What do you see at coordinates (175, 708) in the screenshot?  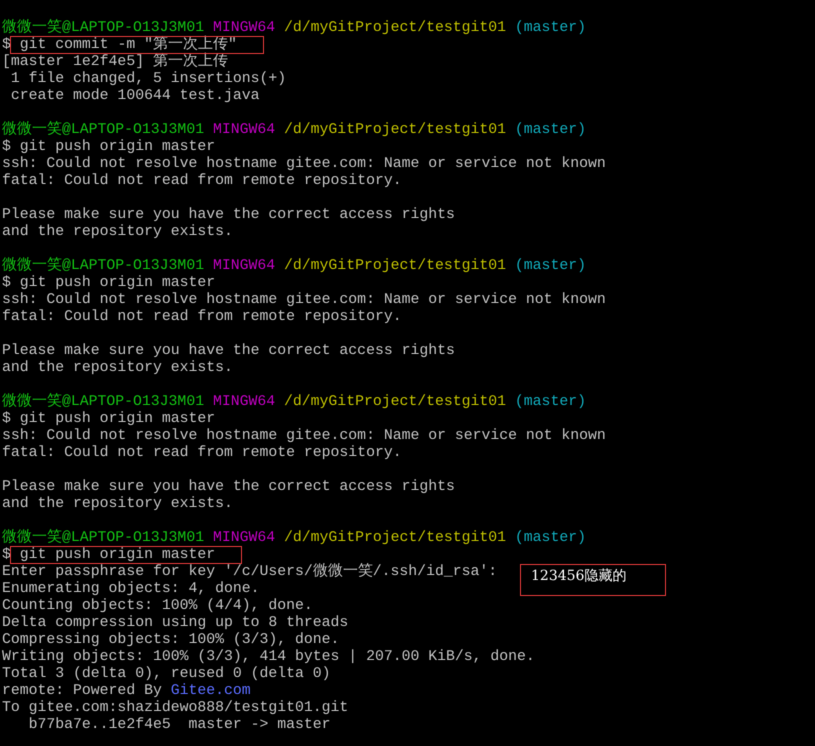 I see `output-line: To gitee.com:shazidewo888/testgit01.git` at bounding box center [175, 708].